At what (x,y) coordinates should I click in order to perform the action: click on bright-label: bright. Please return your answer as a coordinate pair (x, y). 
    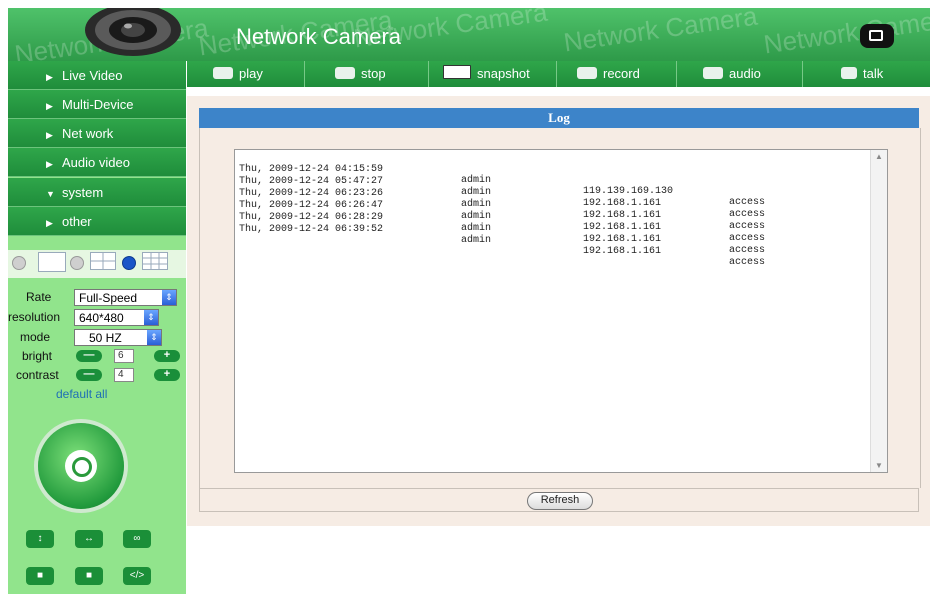
    Looking at the image, I should click on (37, 356).